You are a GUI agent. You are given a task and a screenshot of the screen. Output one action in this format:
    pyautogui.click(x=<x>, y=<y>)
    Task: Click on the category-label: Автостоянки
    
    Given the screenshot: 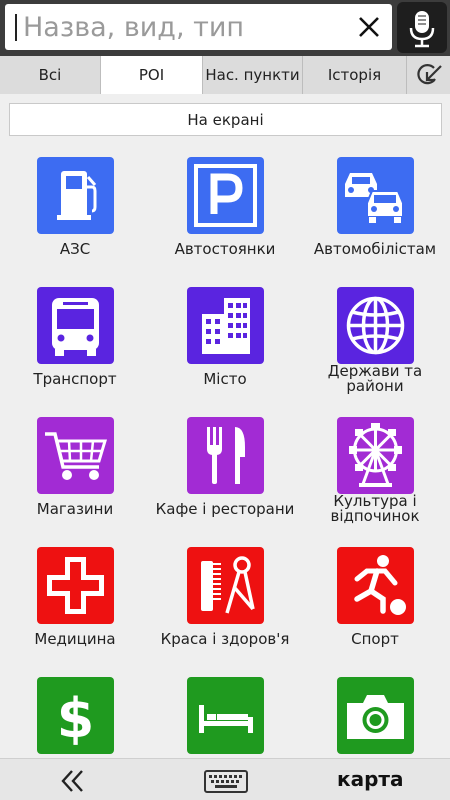 What is the action you would take?
    pyautogui.click(x=225, y=249)
    